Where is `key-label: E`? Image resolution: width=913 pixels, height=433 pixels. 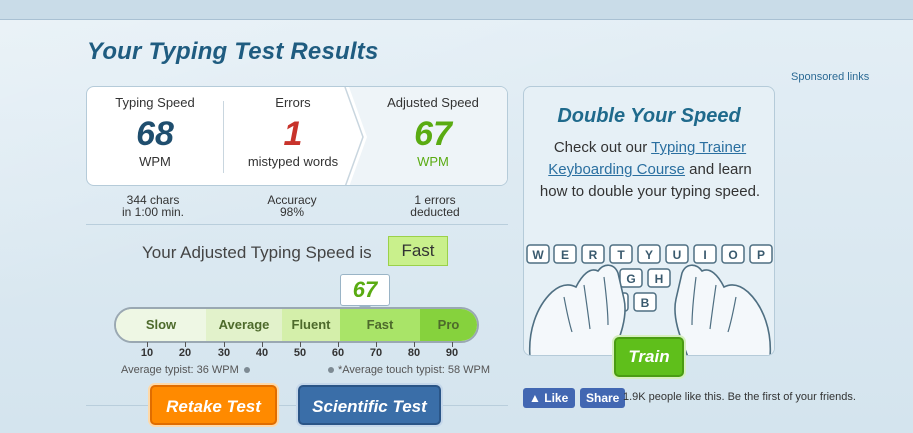 key-label: E is located at coordinates (565, 255).